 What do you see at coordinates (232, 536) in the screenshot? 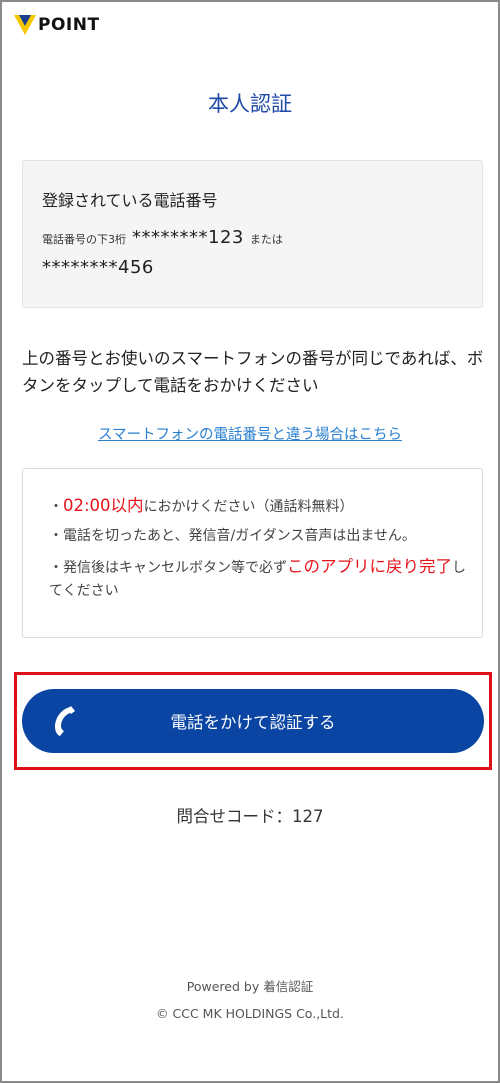
I see `notice-item-no-sound: ・電話を切ったあと、発信音/ガイダンス音声は出ません。` at bounding box center [232, 536].